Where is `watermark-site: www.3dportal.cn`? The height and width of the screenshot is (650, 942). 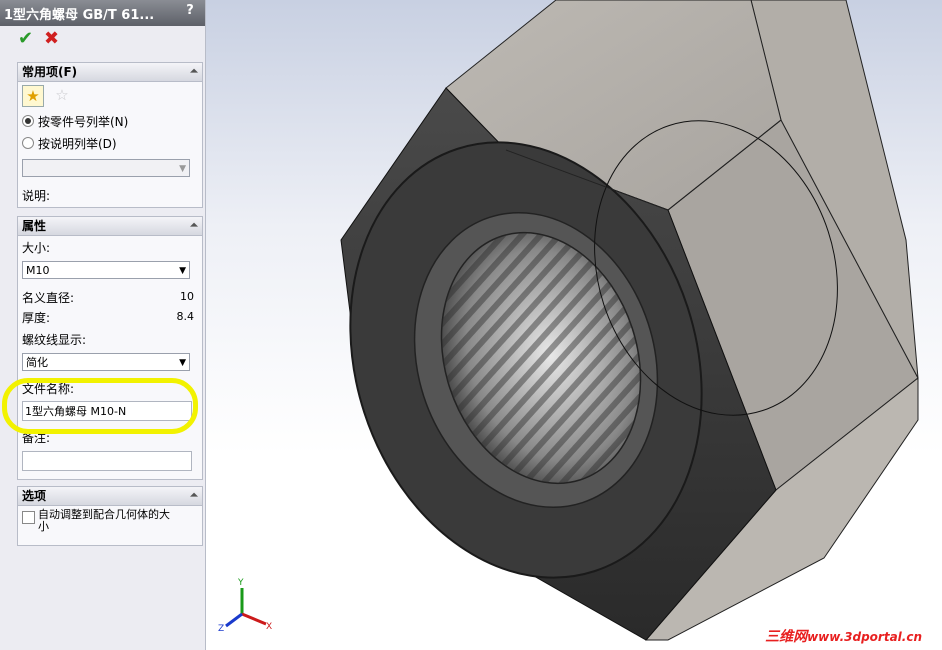 watermark-site: www.3dportal.cn is located at coordinates (864, 637).